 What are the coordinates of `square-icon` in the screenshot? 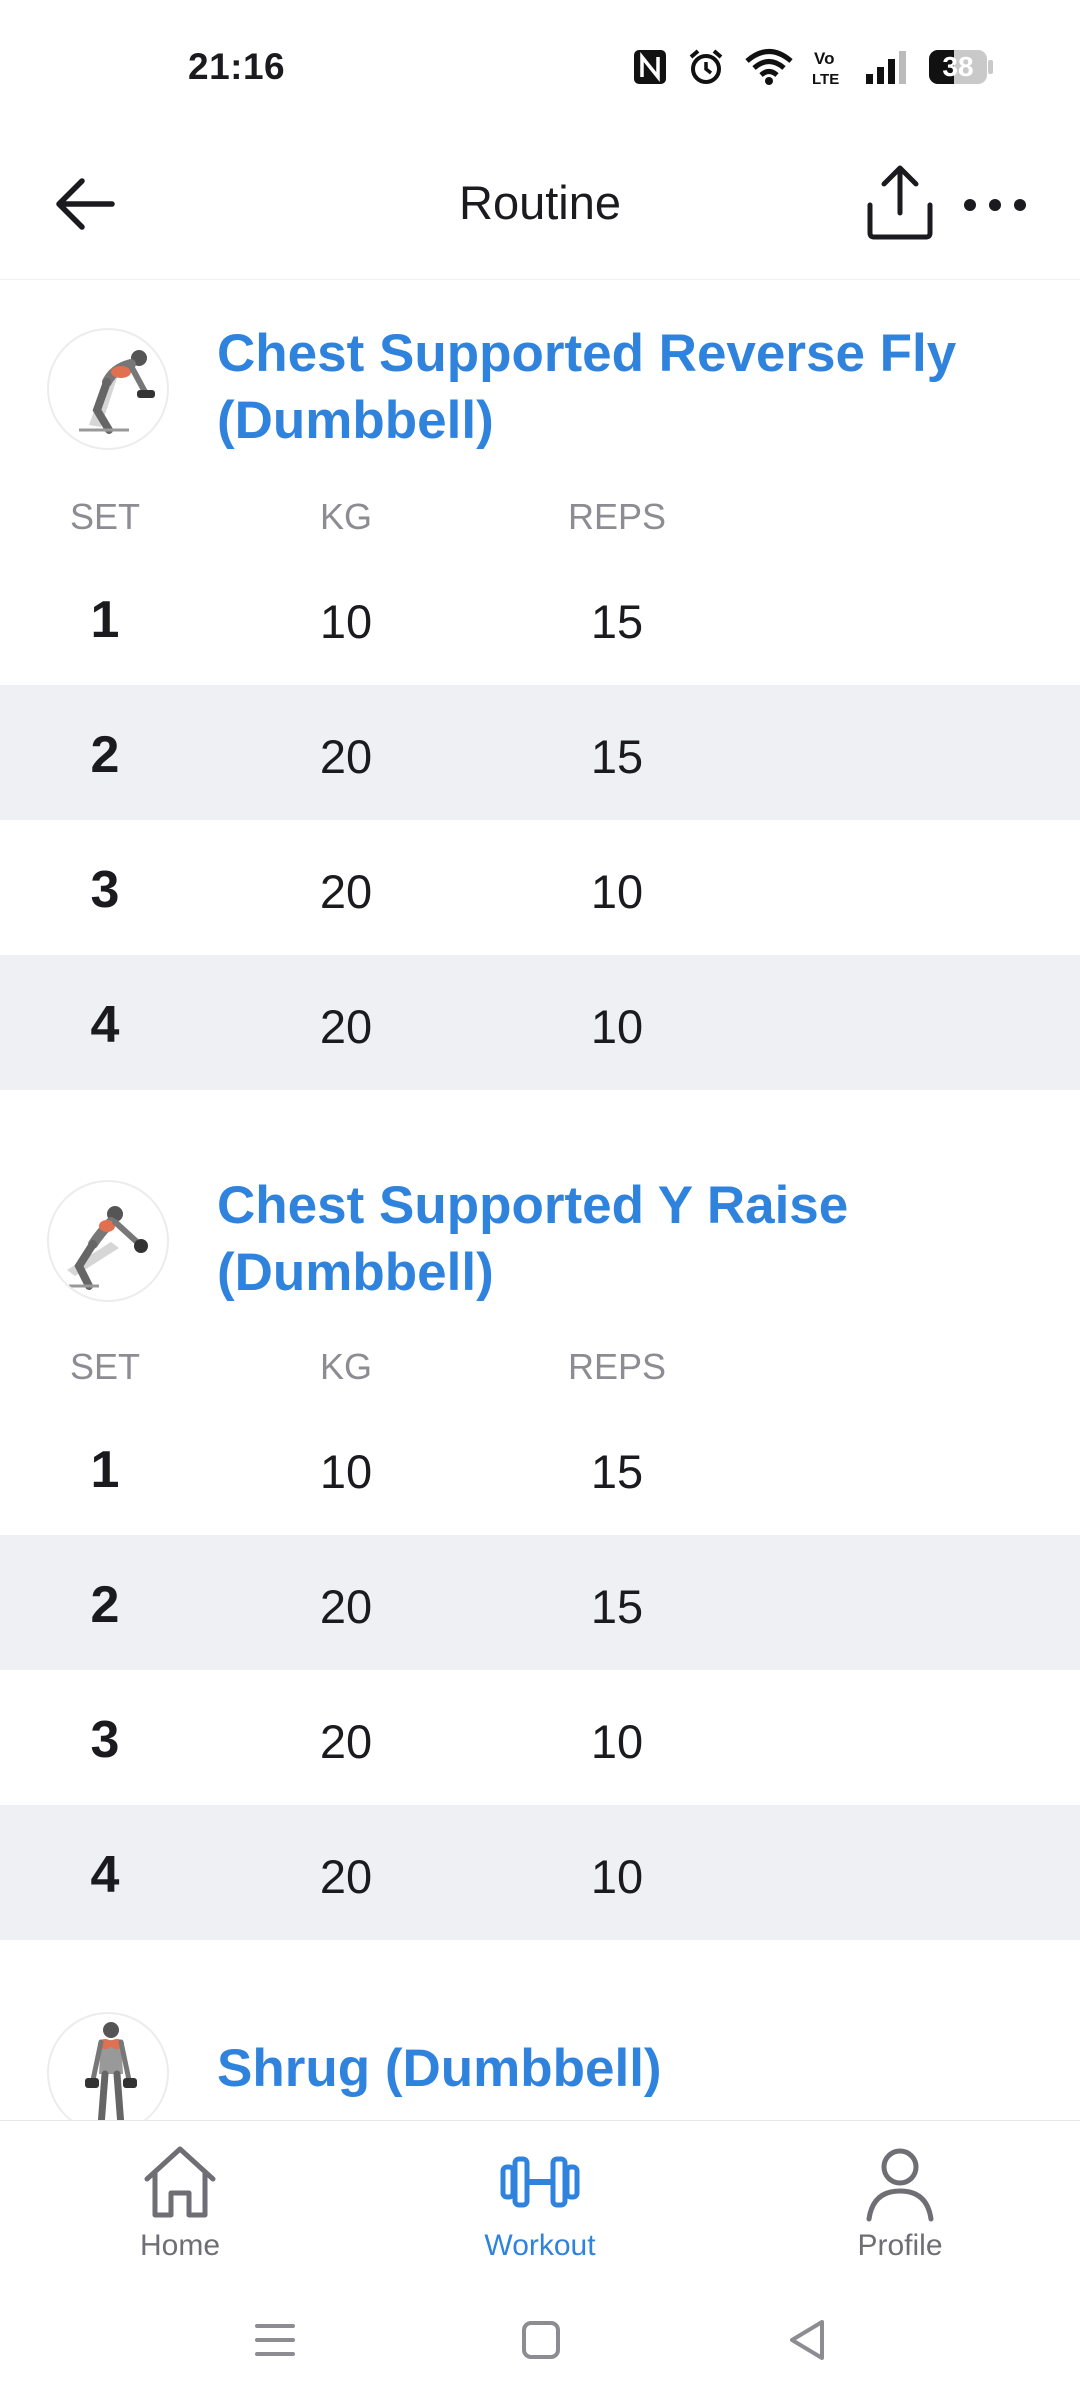 It's located at (541, 2340).